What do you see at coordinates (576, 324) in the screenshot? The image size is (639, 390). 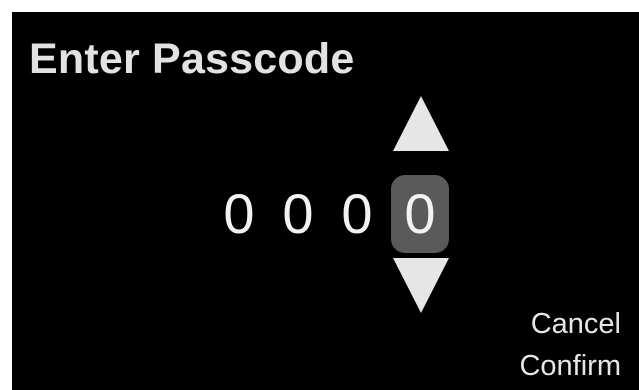 I see `cancel-button: Cancel` at bounding box center [576, 324].